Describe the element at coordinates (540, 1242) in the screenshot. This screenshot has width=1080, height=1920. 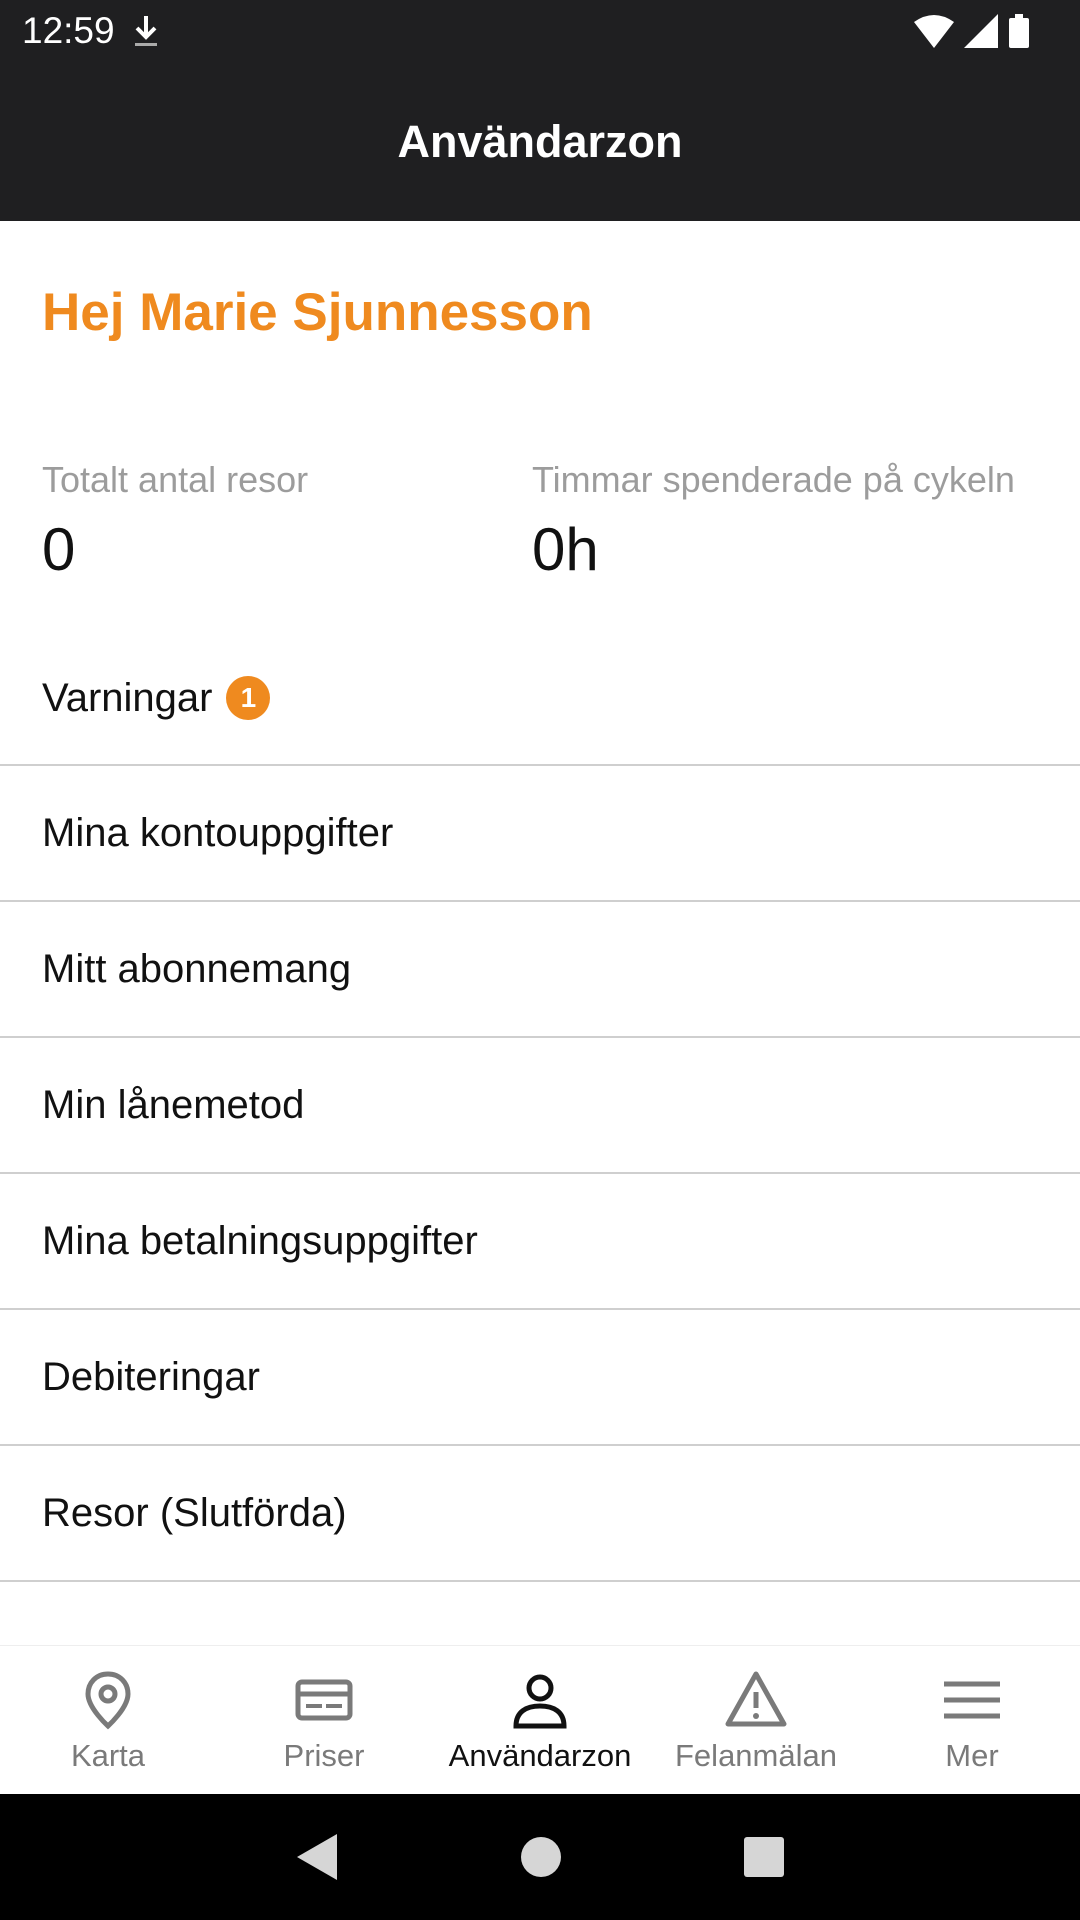
I see `menu-item-betalningsuppgifter: Mina betalningsuppgifter` at that location.